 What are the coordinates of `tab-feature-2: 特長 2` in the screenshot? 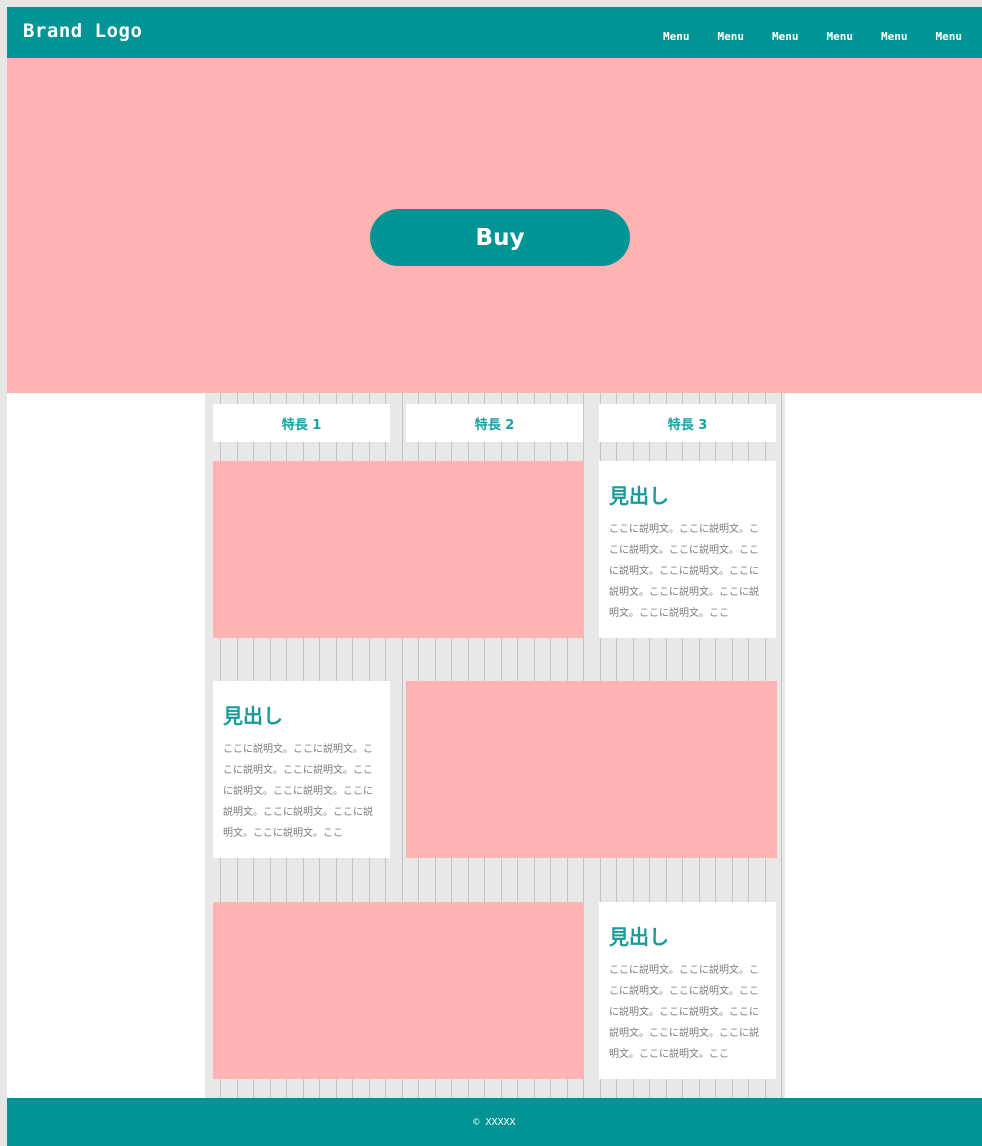 It's located at (494, 423).